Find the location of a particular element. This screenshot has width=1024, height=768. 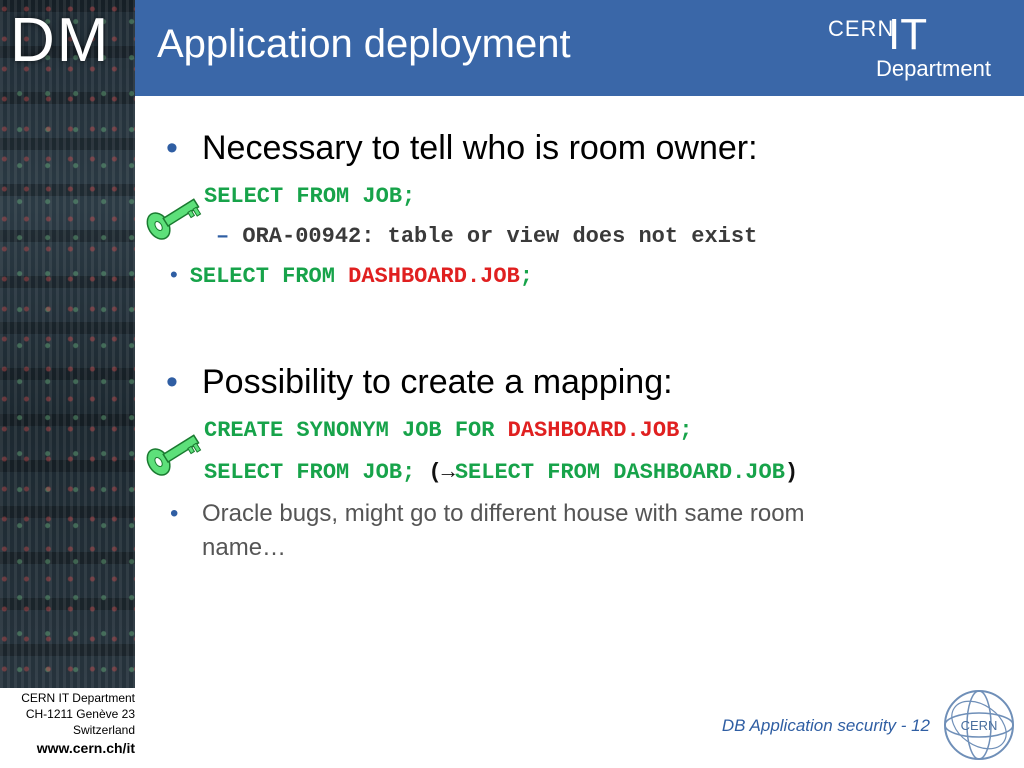

cern-it-logo: CERN IT Department is located at coordinates (916, 48).